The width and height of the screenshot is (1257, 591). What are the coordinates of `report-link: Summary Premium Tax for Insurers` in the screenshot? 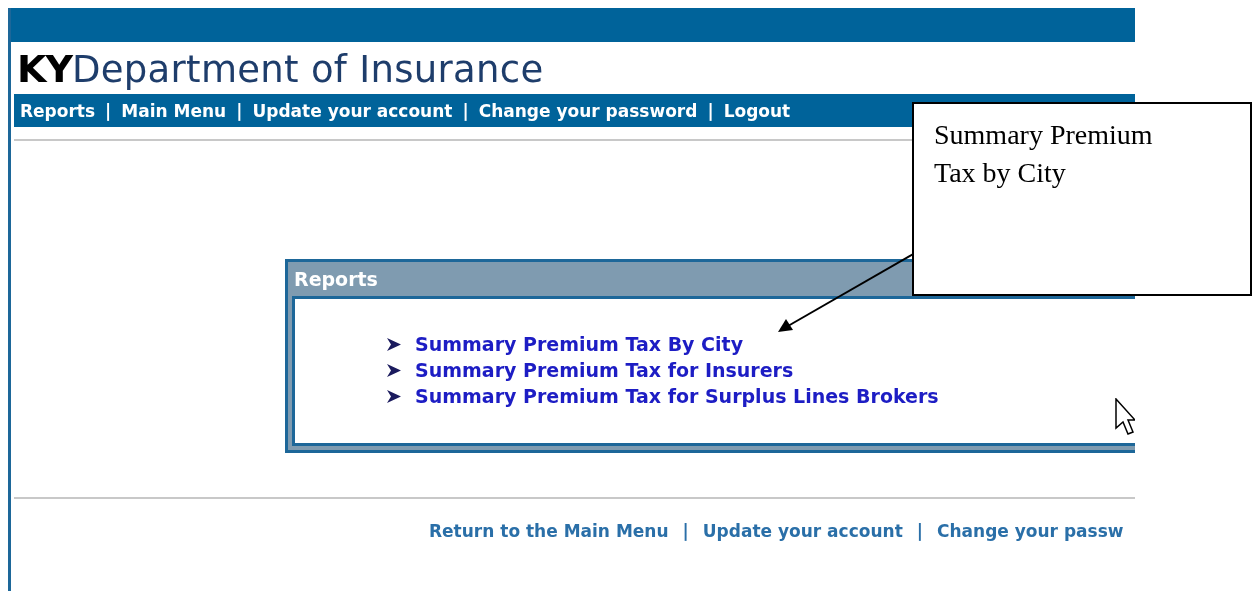 It's located at (604, 370).